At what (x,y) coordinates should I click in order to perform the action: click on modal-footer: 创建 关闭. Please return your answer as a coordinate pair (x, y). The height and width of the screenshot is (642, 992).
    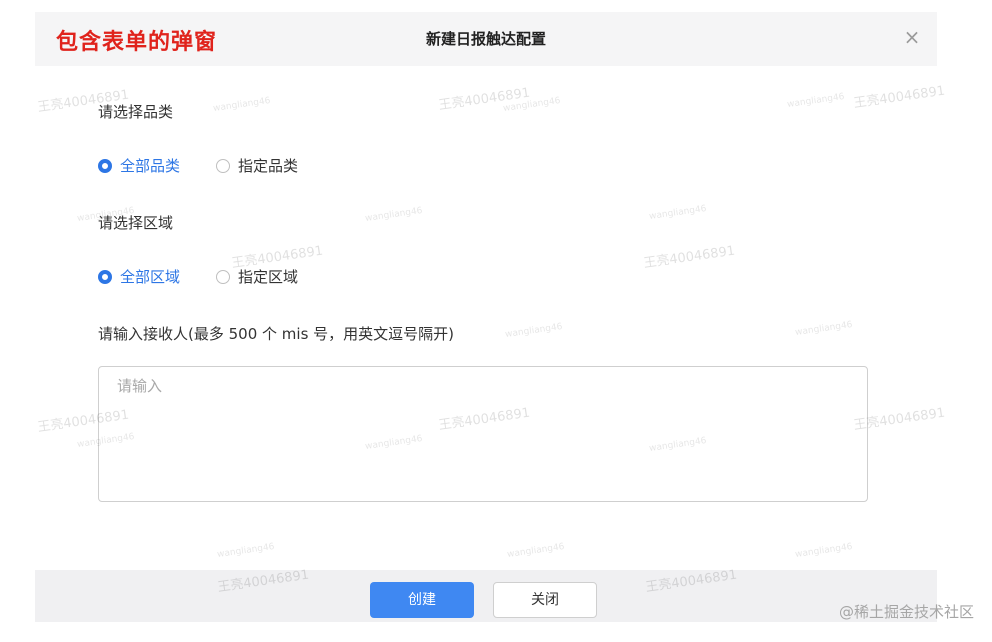
    Looking at the image, I should click on (486, 596).